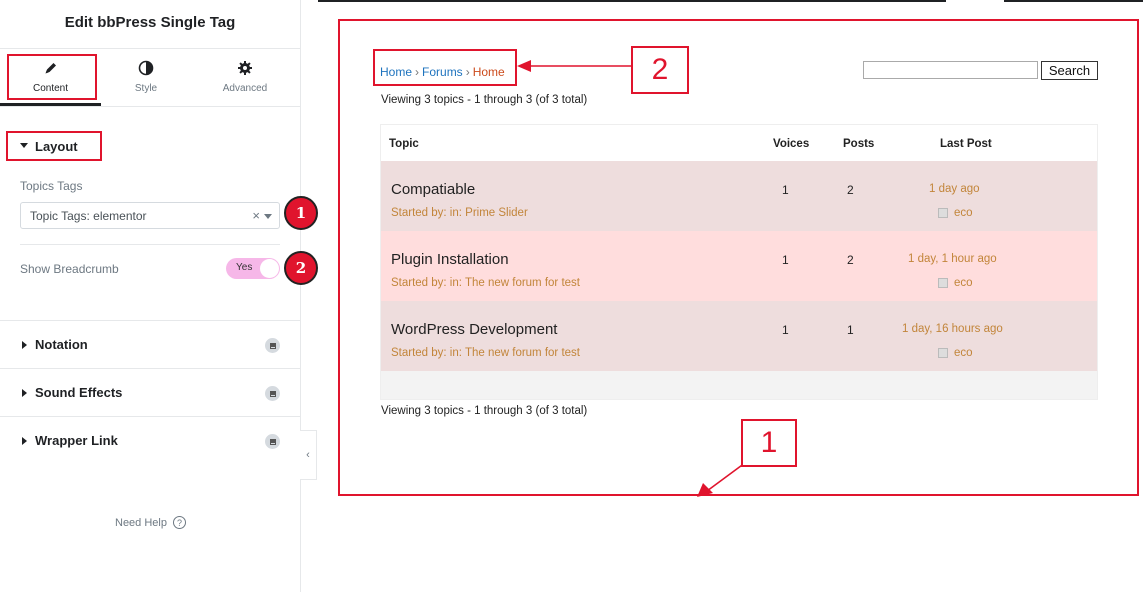 The height and width of the screenshot is (592, 1143). I want to click on topic-posts: 1, so click(850, 330).